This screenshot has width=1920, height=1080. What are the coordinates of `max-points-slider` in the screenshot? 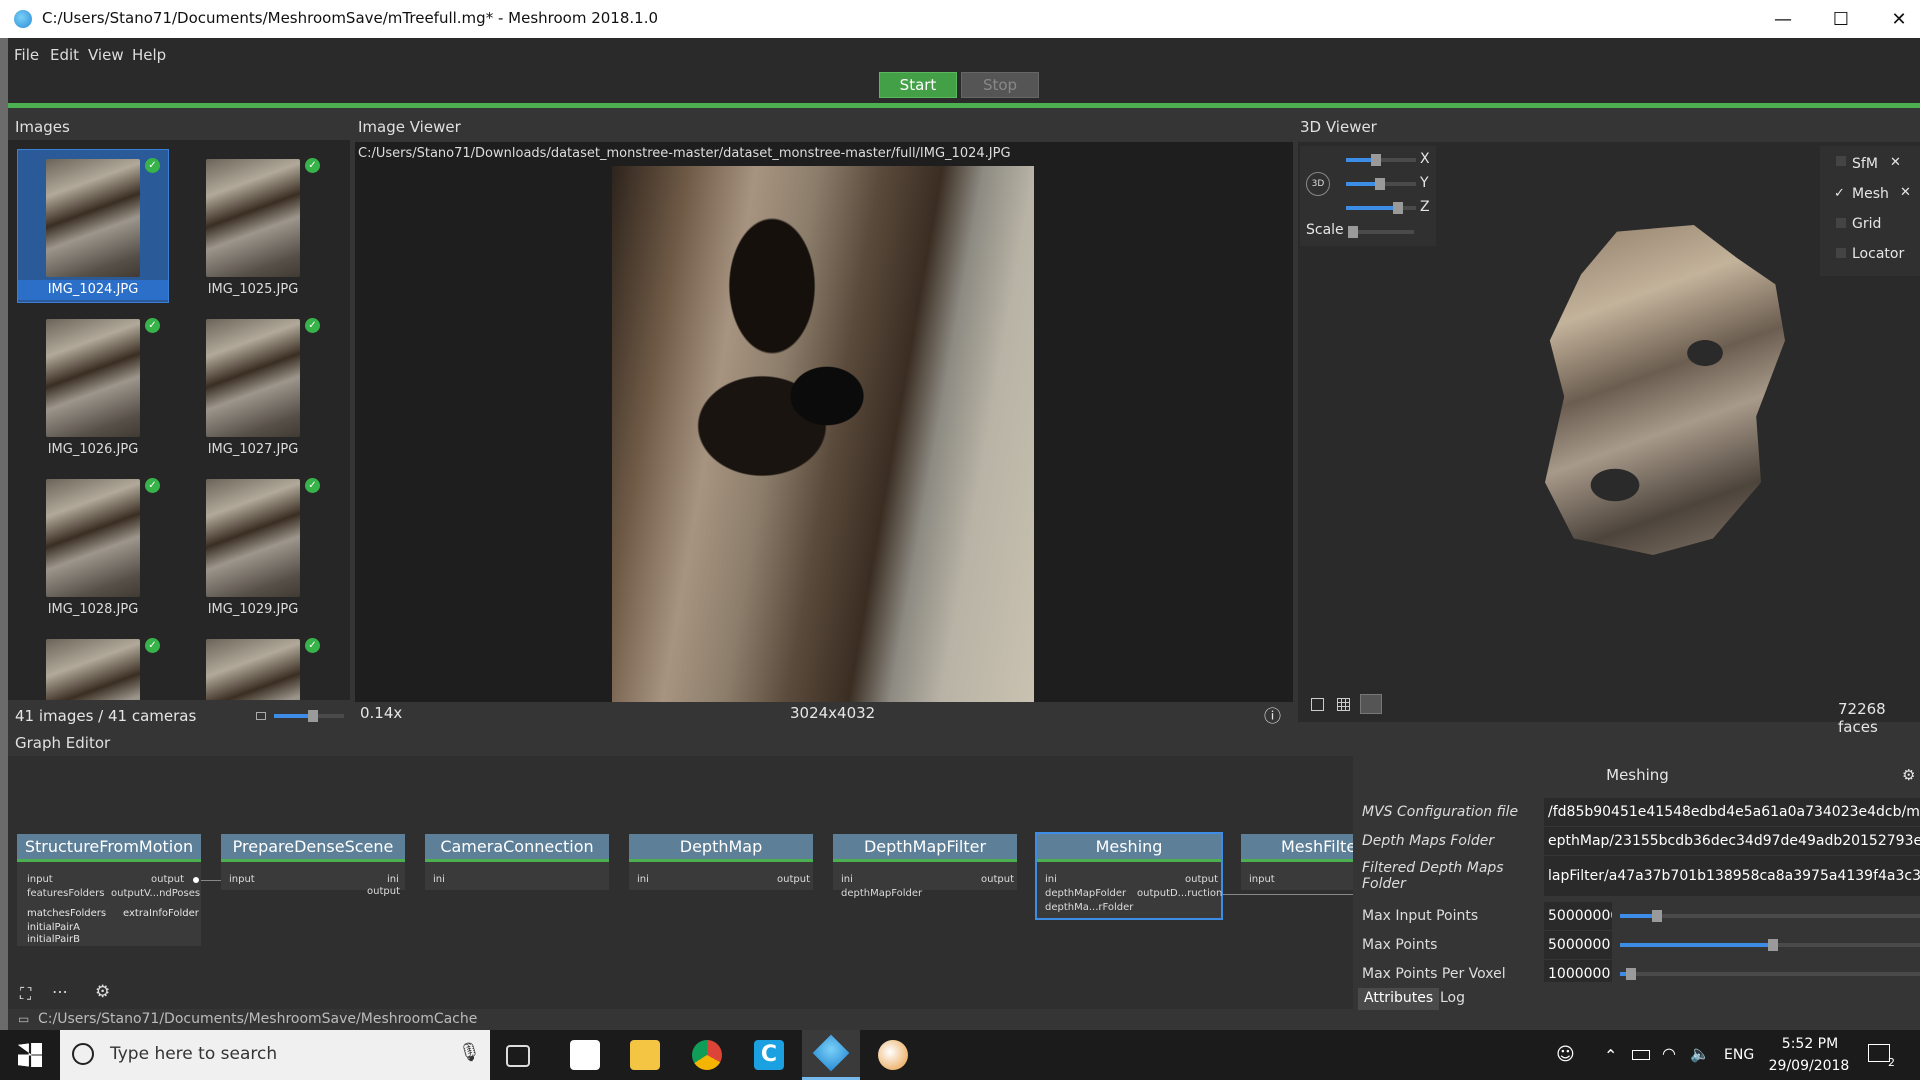 It's located at (1770, 945).